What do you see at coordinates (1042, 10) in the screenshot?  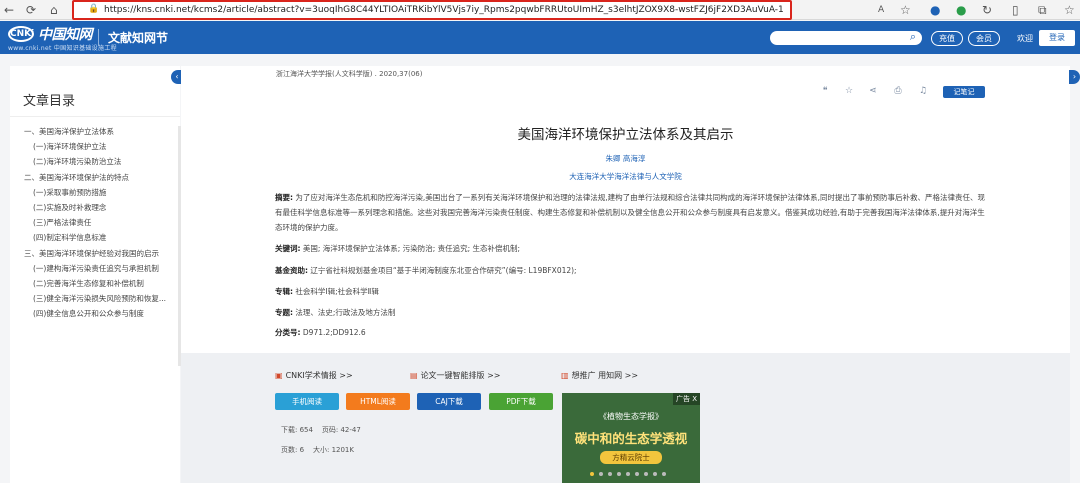 I see `collections-icon: ⧉` at bounding box center [1042, 10].